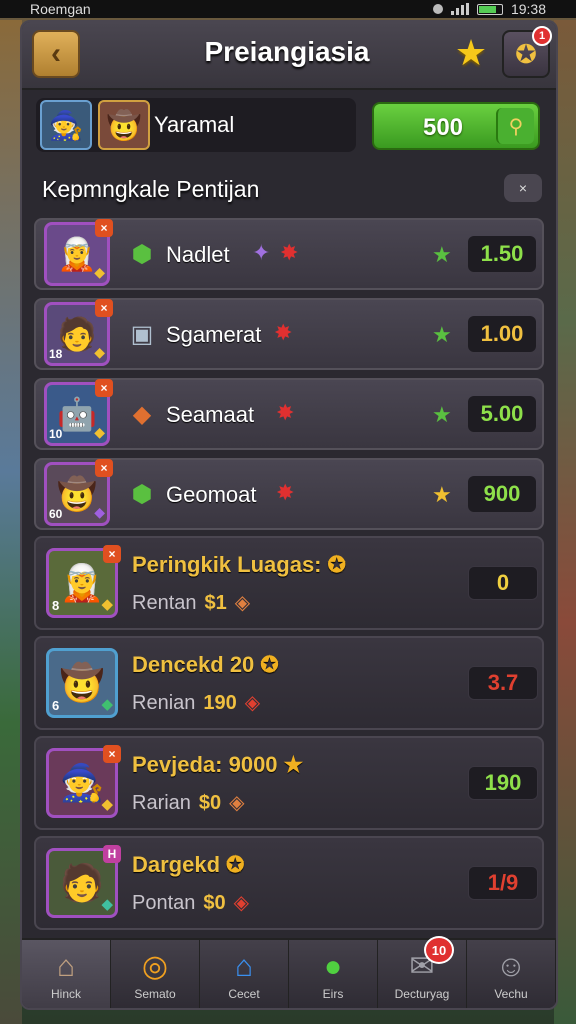 This screenshot has width=576, height=1024. Describe the element at coordinates (511, 994) in the screenshot. I see `nav-label: Vechu` at that location.